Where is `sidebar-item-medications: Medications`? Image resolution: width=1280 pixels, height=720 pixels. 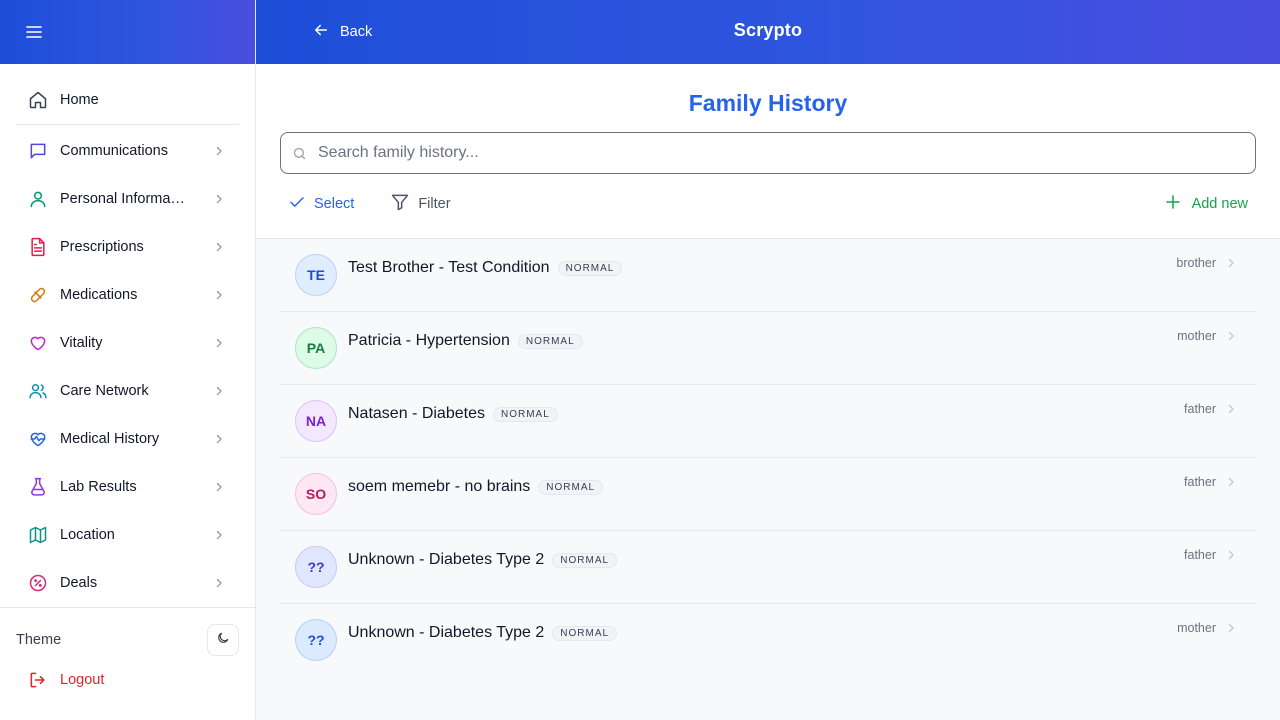 sidebar-item-medications: Medications is located at coordinates (127, 295).